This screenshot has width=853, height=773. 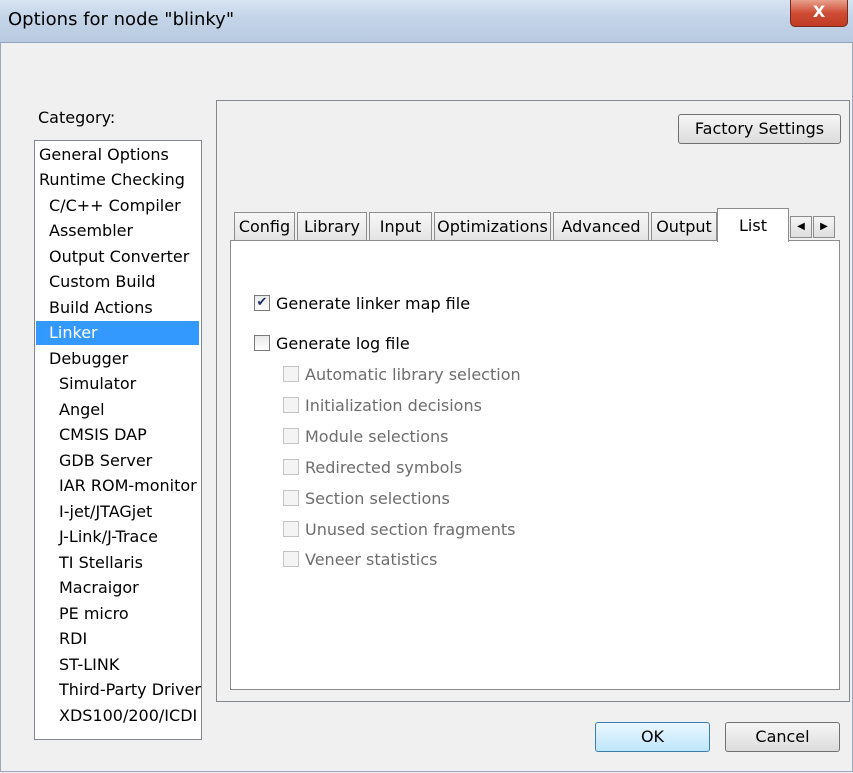 I want to click on generate-linker-map-label: Generate linker map file, so click(x=373, y=303).